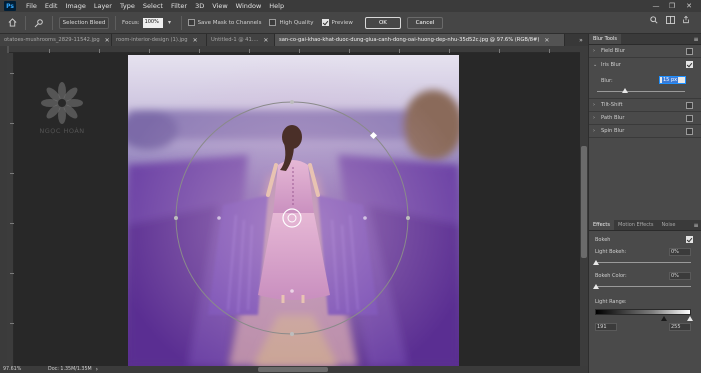 This screenshot has width=701, height=373. I want to click on tab-label: otatoes-mushrooms_2829-11542.jpg, so click(52, 40).